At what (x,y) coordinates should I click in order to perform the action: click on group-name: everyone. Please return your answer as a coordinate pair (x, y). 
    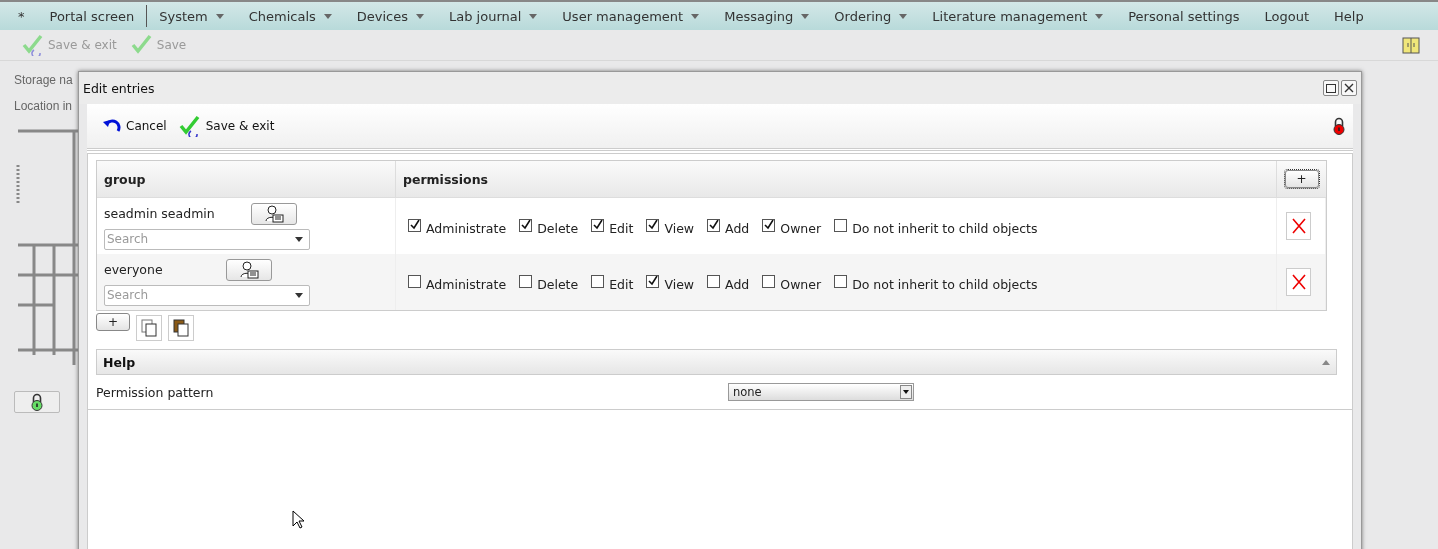
    Looking at the image, I should click on (133, 269).